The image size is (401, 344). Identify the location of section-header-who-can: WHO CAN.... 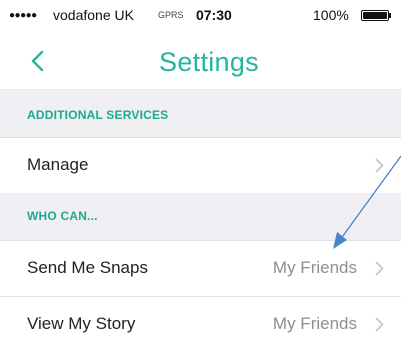
(200, 217).